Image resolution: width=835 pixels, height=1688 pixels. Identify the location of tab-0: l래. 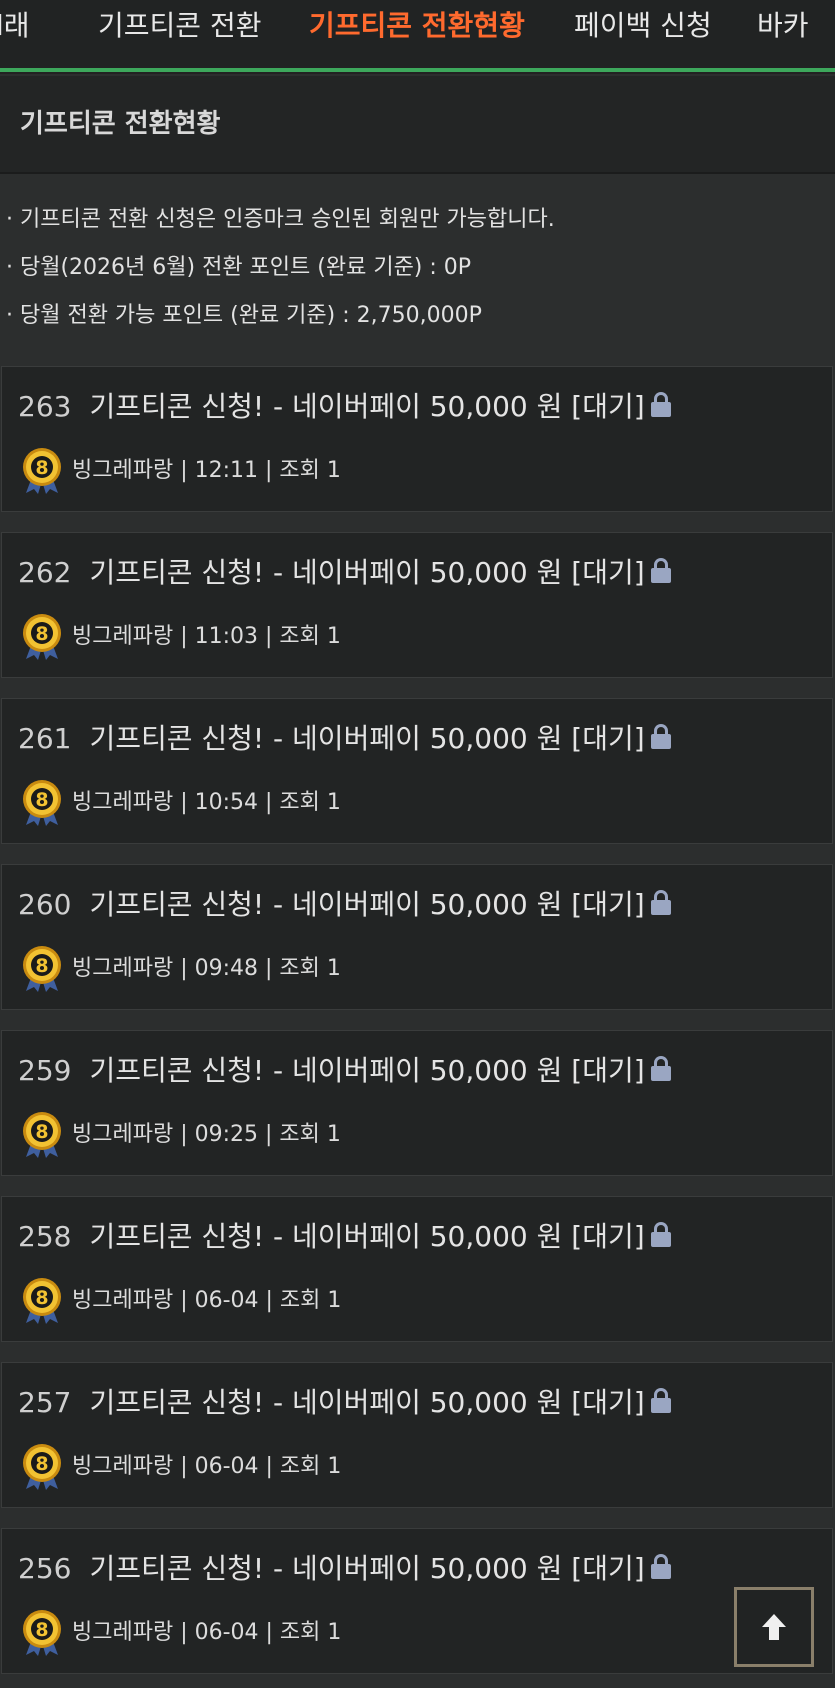
(15, 26).